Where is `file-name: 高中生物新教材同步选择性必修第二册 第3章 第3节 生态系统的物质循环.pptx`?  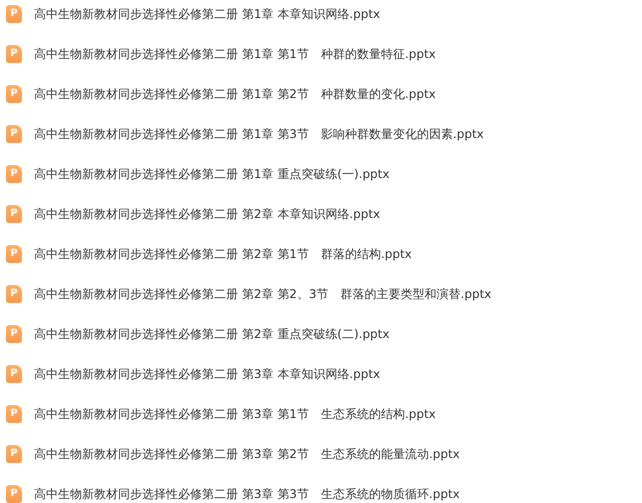
file-name: 高中生物新教材同步选择性必修第二册 第3章 第3节 生态系统的物质循环.pptx is located at coordinates (247, 494).